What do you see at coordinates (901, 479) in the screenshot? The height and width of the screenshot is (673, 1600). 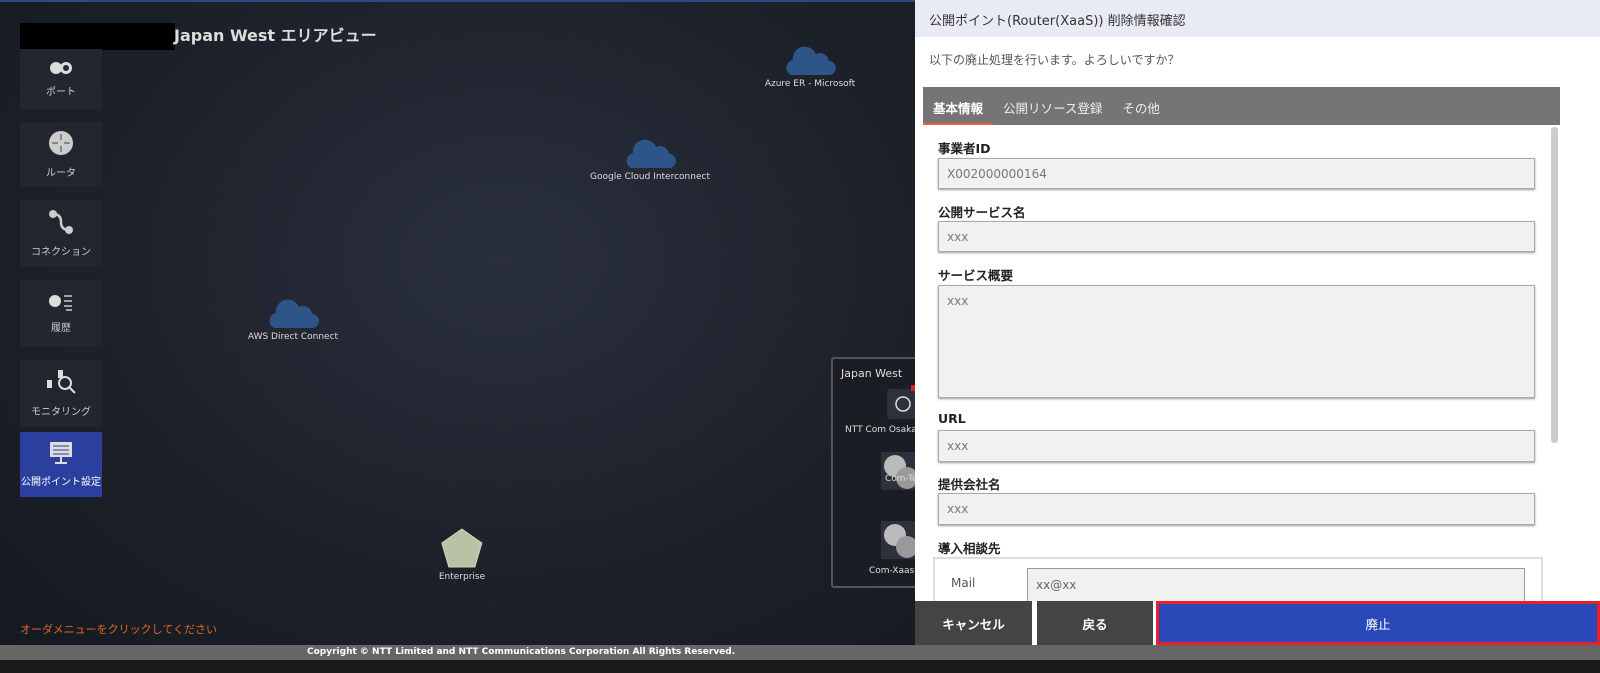 I see `node-label: Com-Te` at bounding box center [901, 479].